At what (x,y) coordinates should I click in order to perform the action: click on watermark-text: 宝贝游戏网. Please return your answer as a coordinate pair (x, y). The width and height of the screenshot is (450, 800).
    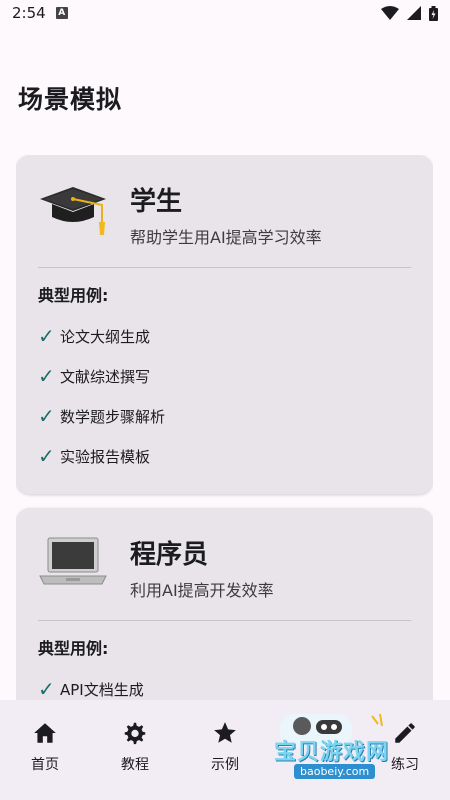
    Looking at the image, I should click on (332, 752).